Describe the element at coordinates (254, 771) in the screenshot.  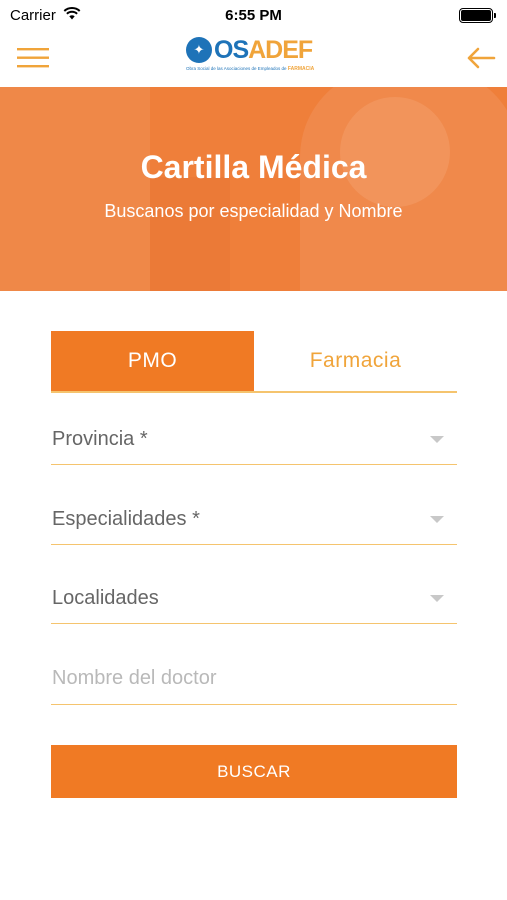
I see `search-button: BUSCAR` at that location.